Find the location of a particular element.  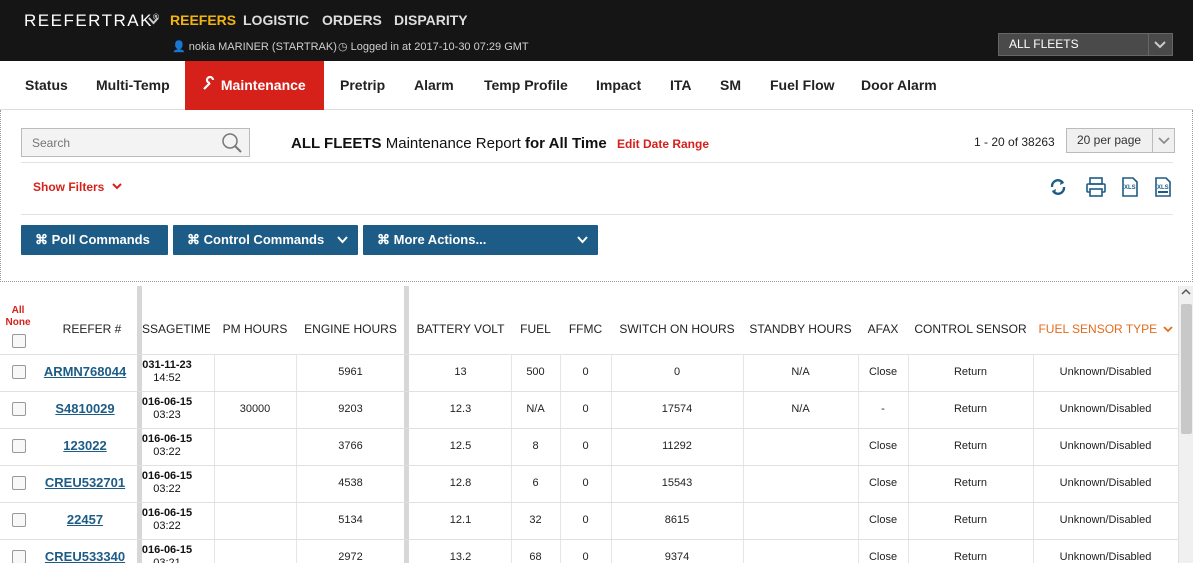

tab-maintenance: Maintenance is located at coordinates (254, 85).